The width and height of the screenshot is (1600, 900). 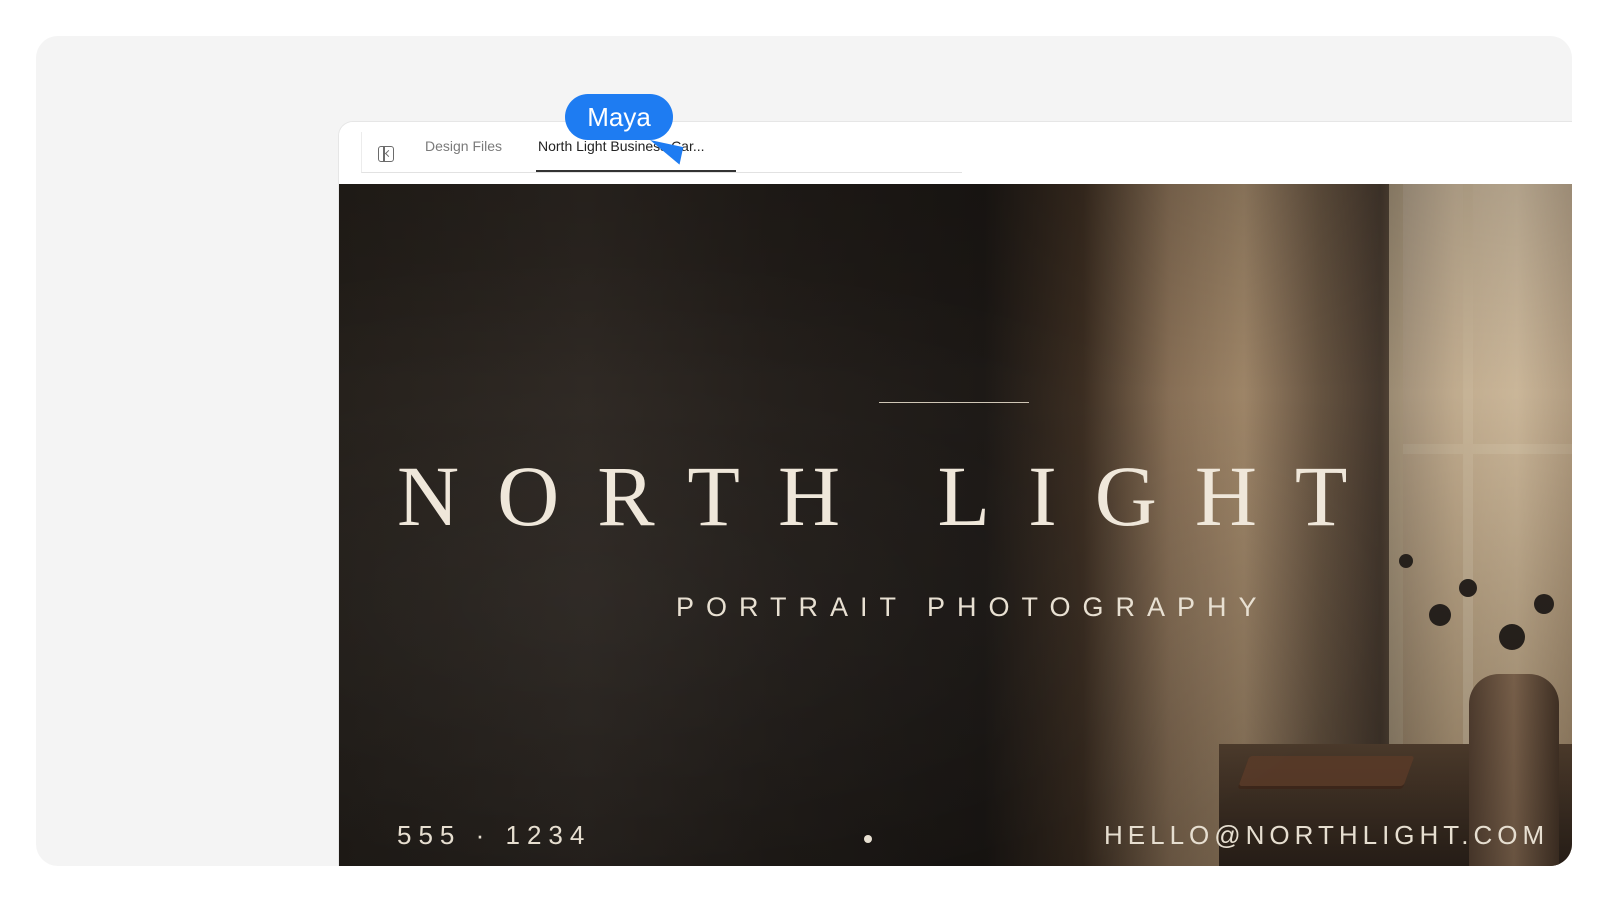 I want to click on brand-title: NORTH LIGHT, so click(x=984, y=496).